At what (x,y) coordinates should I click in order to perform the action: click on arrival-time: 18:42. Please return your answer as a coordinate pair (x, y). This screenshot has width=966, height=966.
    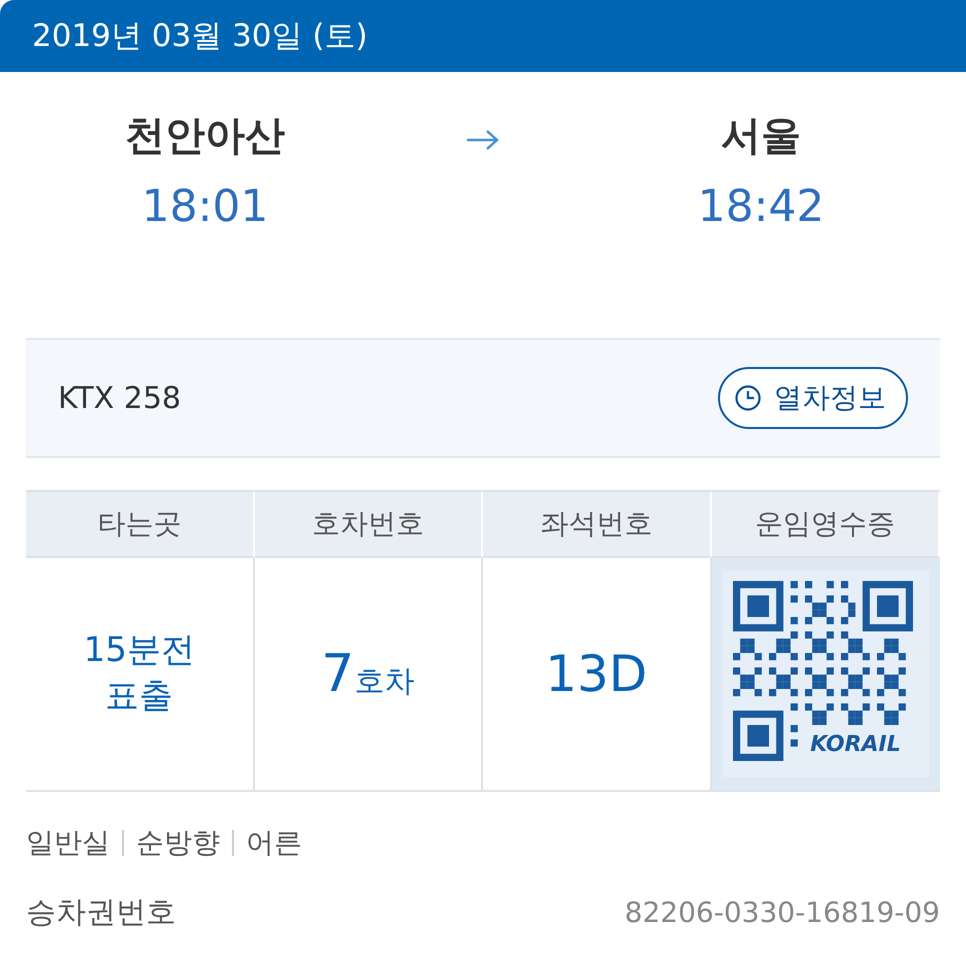
    Looking at the image, I should click on (761, 206).